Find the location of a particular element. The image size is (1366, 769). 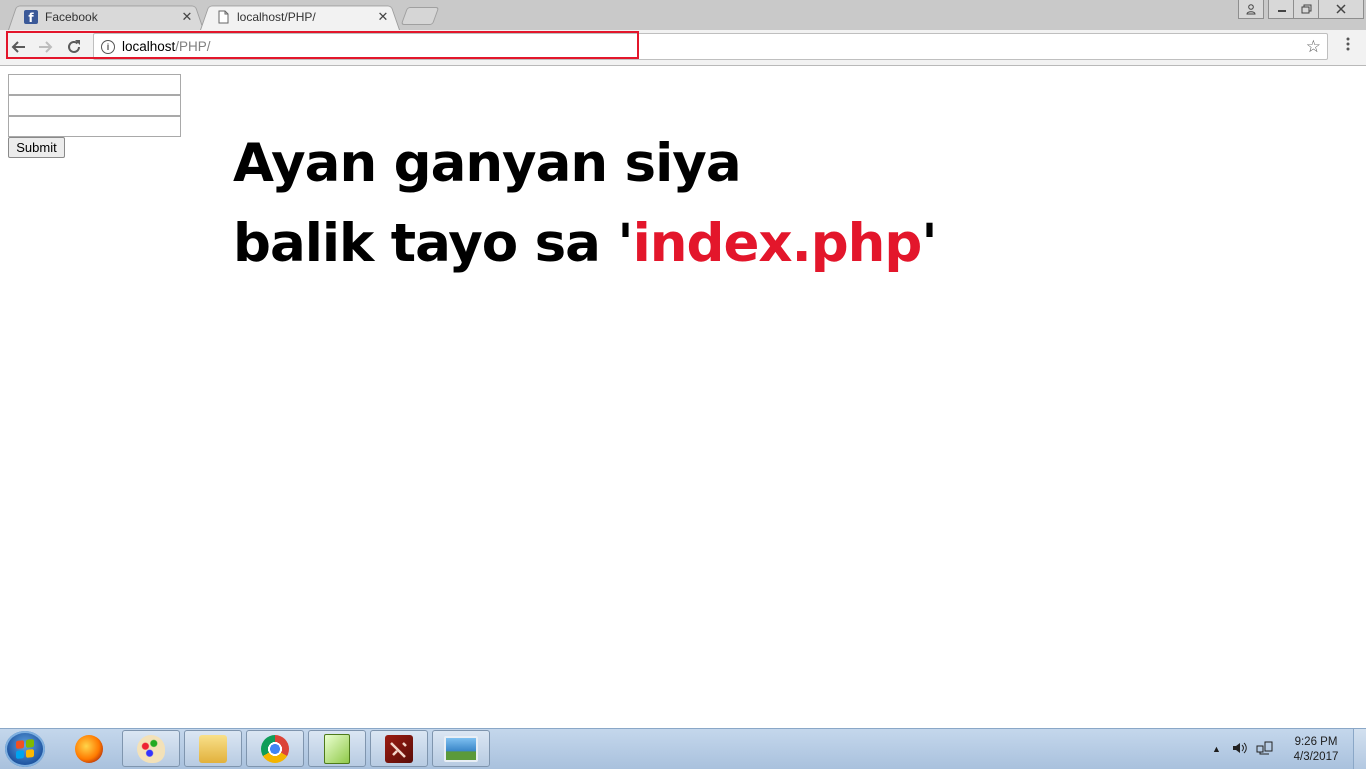

address-bar: i localhost/PHP/ ☆ is located at coordinates (710, 46).